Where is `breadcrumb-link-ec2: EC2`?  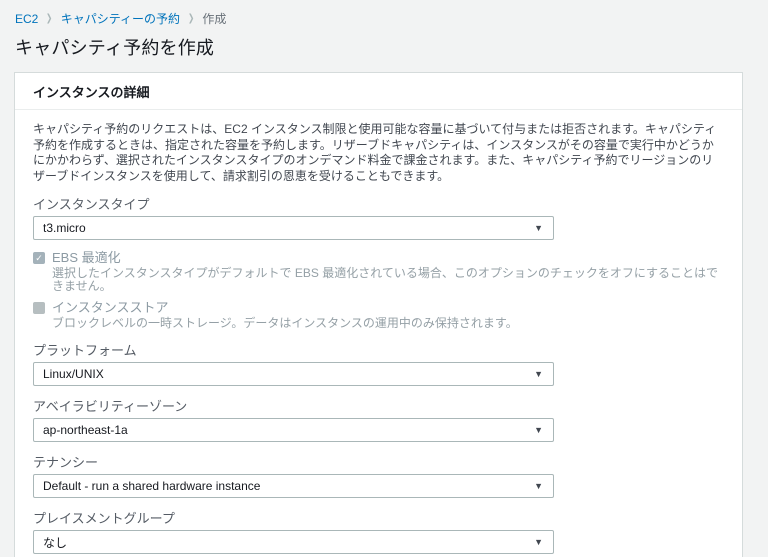 breadcrumb-link-ec2: EC2 is located at coordinates (26, 19).